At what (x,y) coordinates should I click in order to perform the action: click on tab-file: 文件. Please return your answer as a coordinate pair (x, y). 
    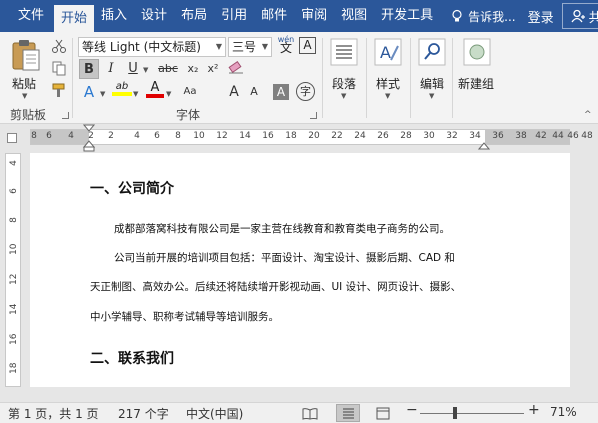
    Looking at the image, I should click on (27, 16).